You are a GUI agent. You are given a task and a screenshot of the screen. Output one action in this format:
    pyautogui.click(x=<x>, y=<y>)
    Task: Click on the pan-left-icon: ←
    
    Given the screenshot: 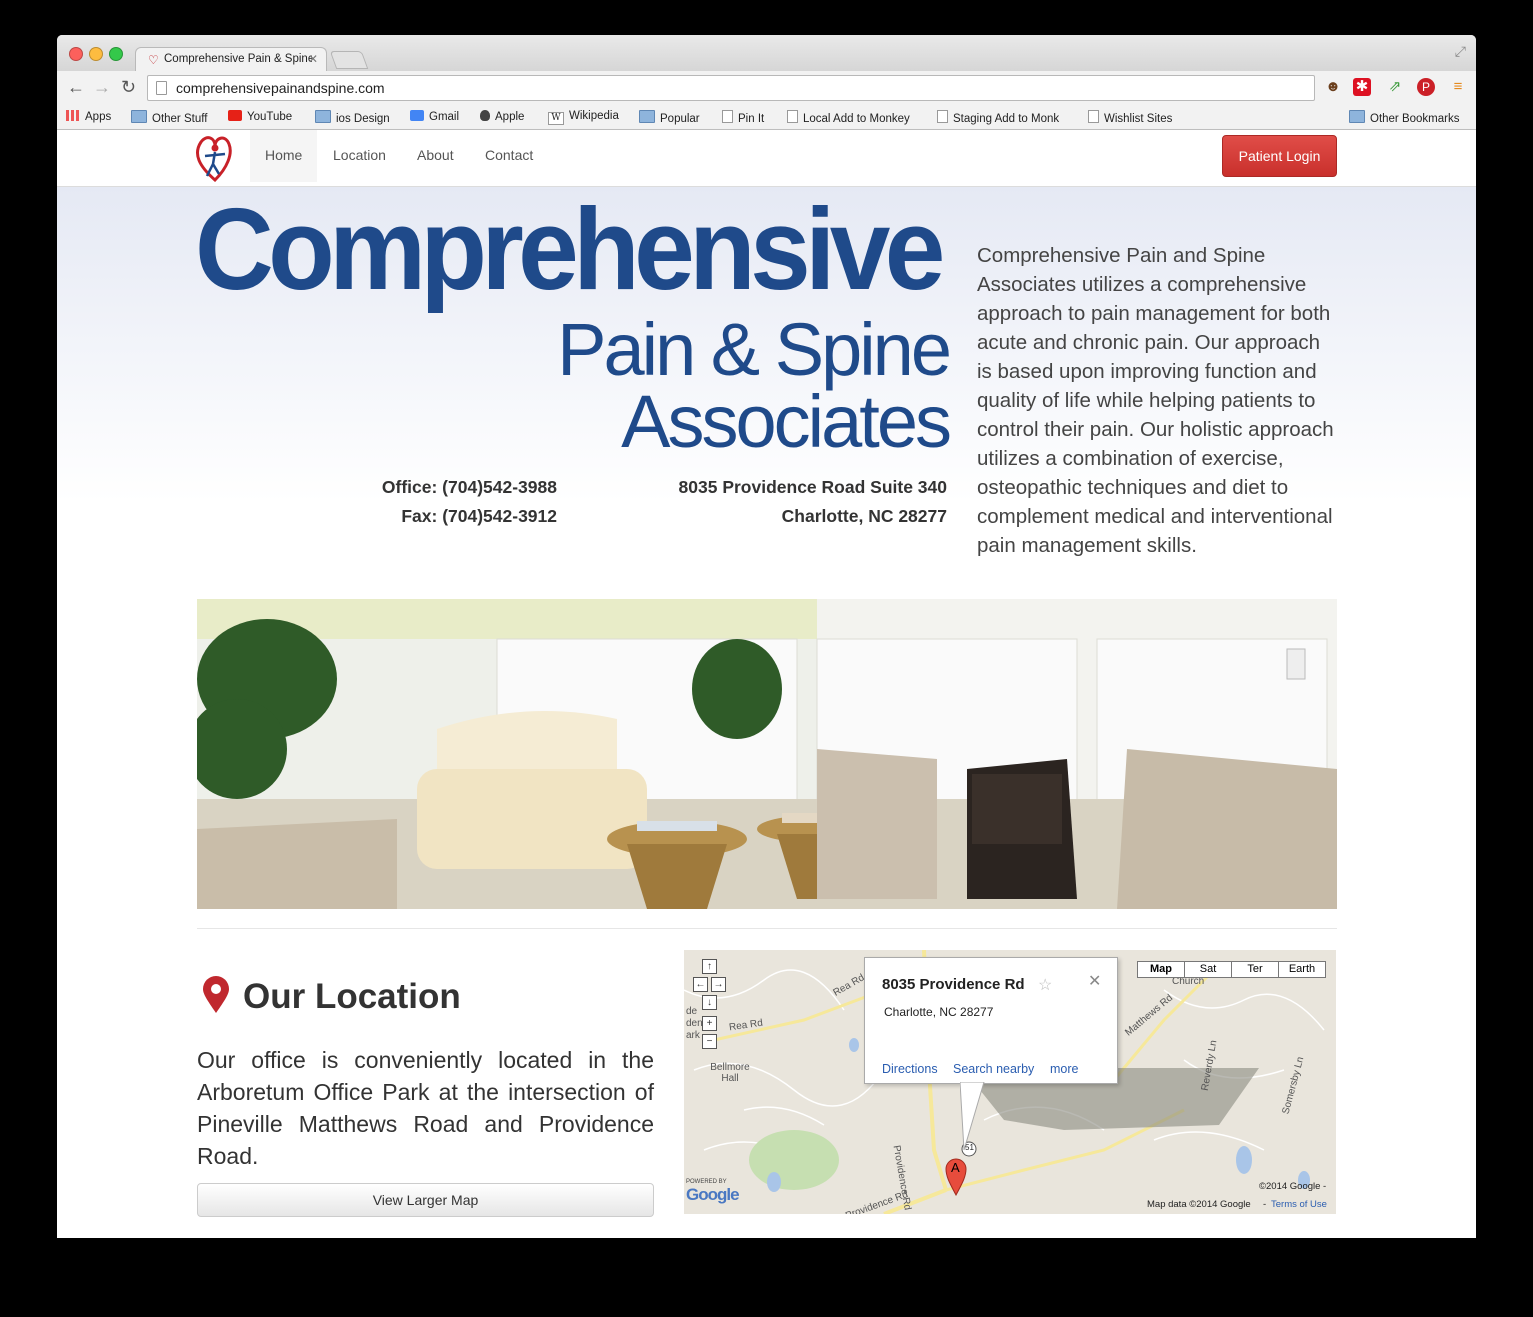 What is the action you would take?
    pyautogui.click(x=700, y=984)
    